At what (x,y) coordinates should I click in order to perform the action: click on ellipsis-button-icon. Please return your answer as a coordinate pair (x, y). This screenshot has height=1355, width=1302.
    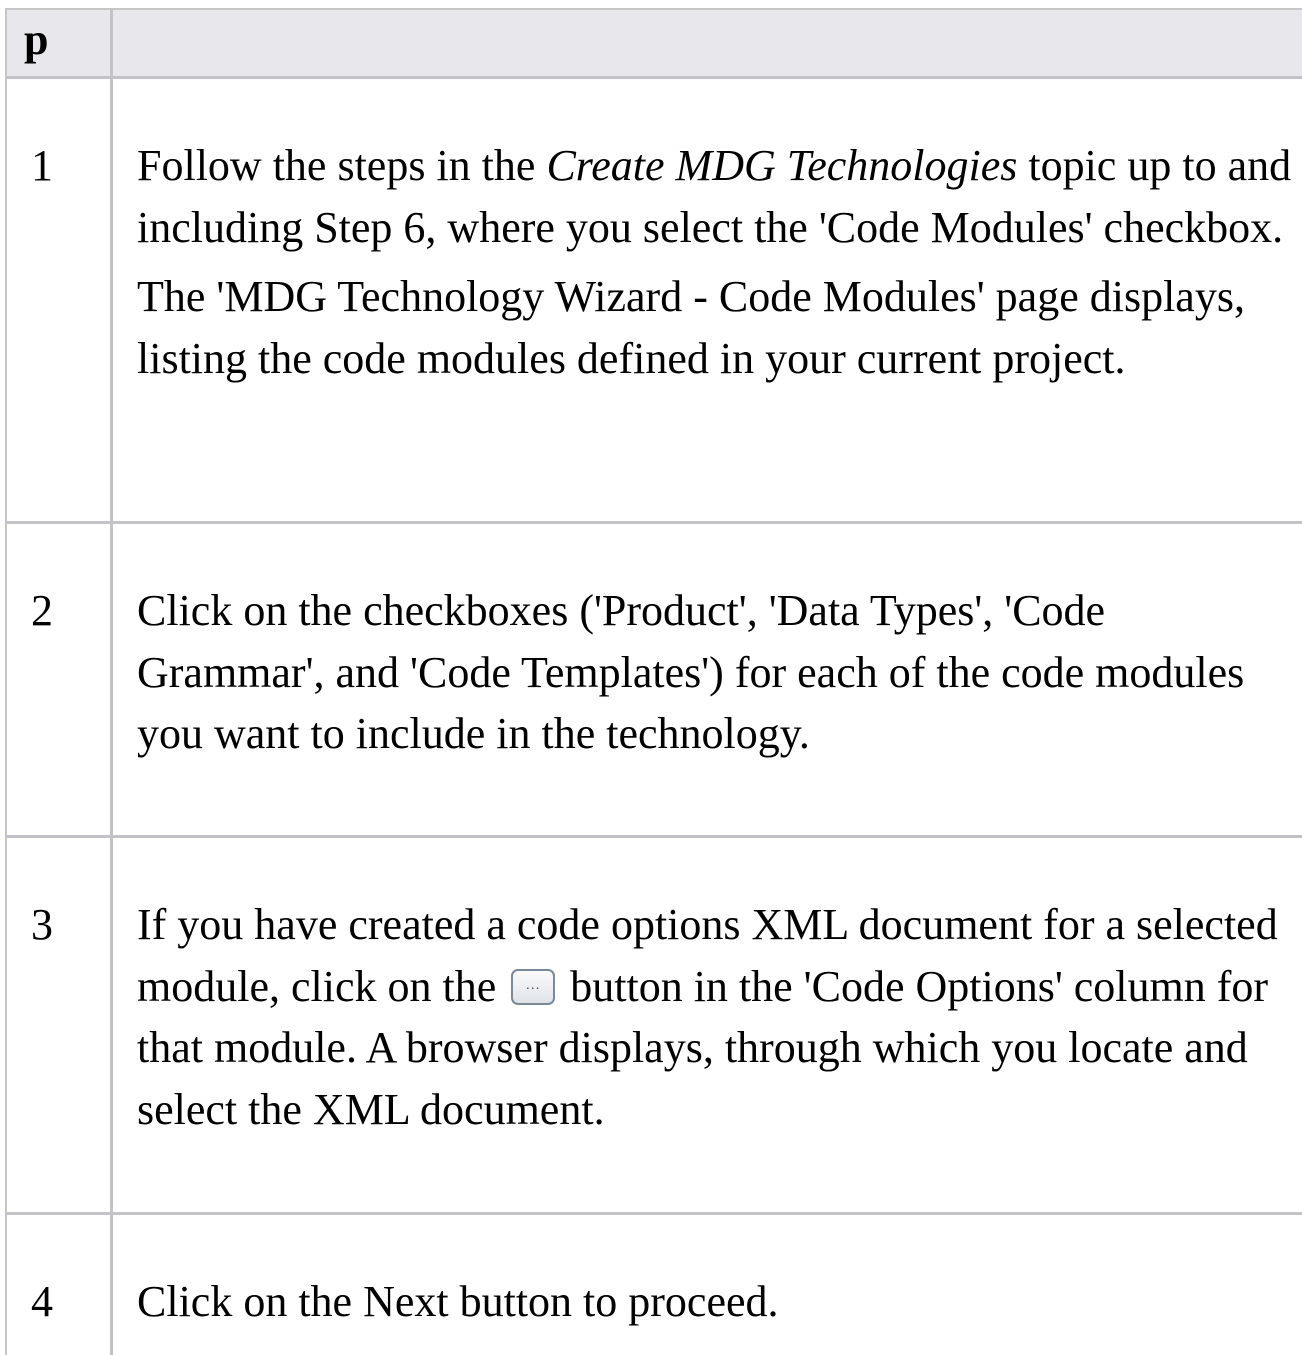
    Looking at the image, I should click on (533, 986).